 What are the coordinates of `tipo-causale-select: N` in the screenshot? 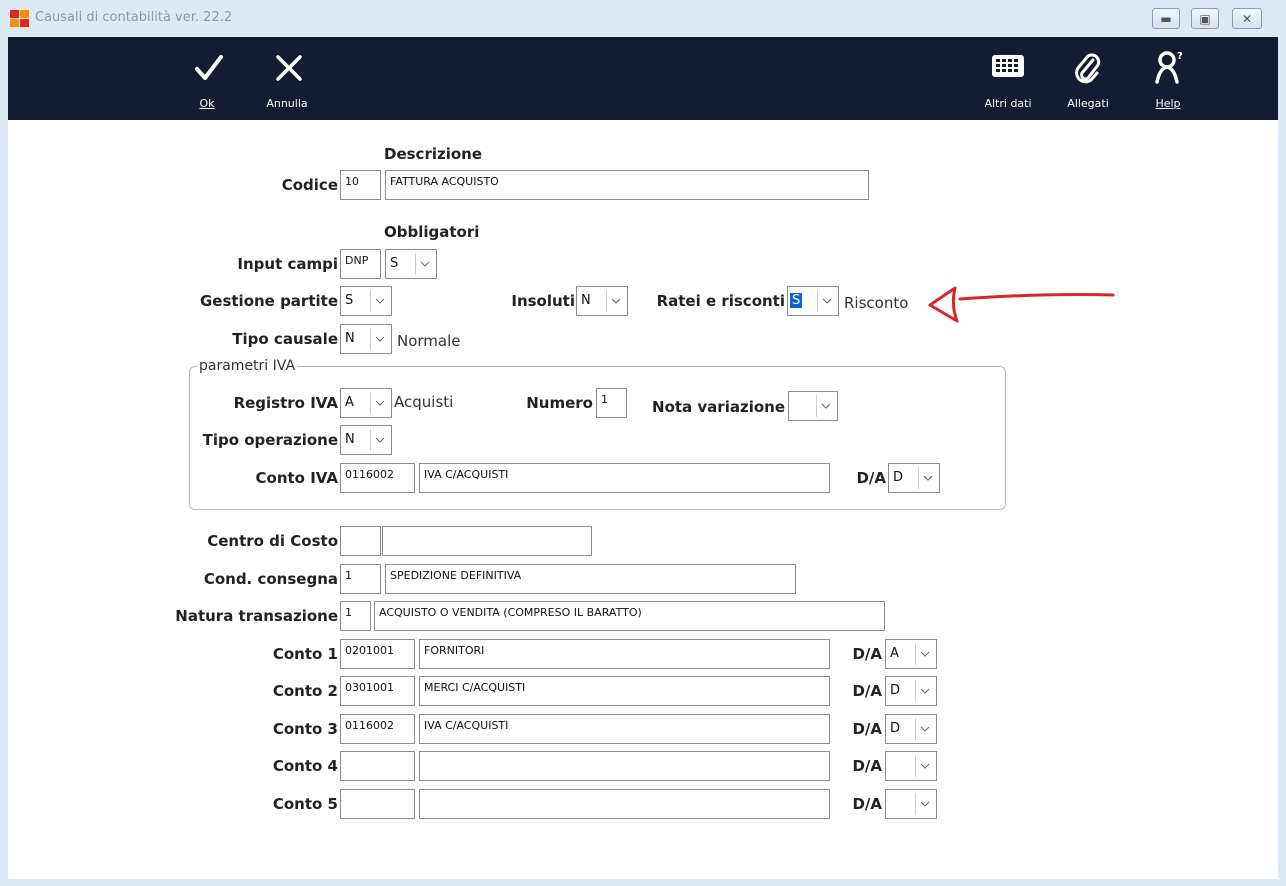 It's located at (366, 339).